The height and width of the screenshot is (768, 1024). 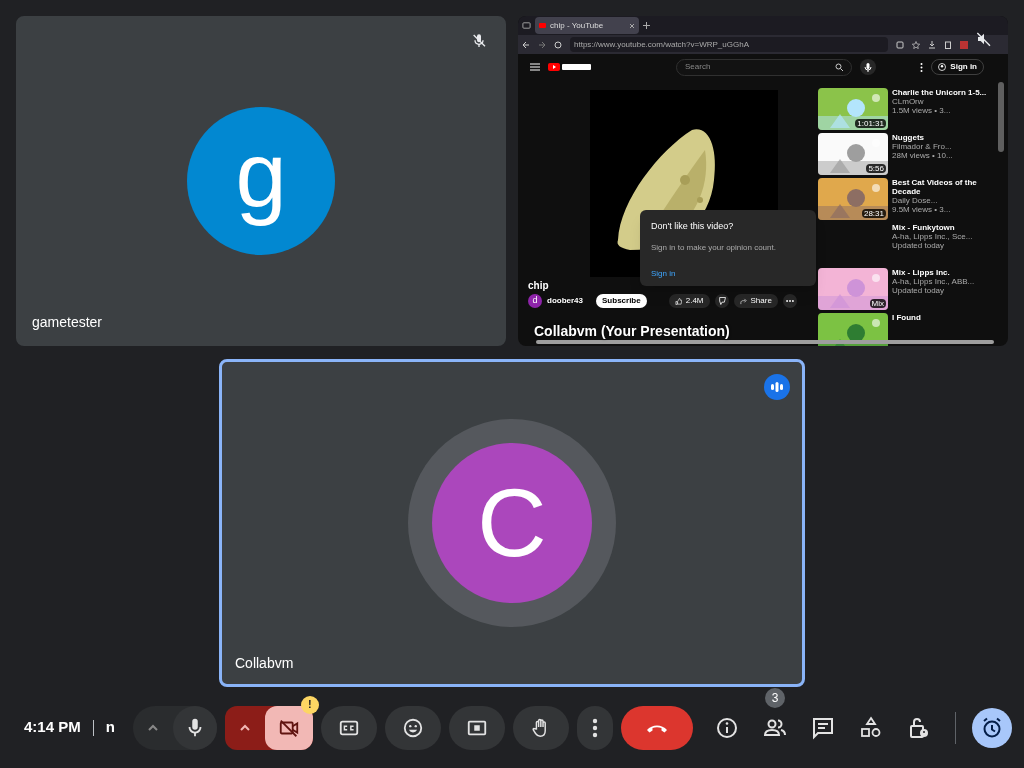 What do you see at coordinates (948, 44) in the screenshot?
I see `clipboard-icon` at bounding box center [948, 44].